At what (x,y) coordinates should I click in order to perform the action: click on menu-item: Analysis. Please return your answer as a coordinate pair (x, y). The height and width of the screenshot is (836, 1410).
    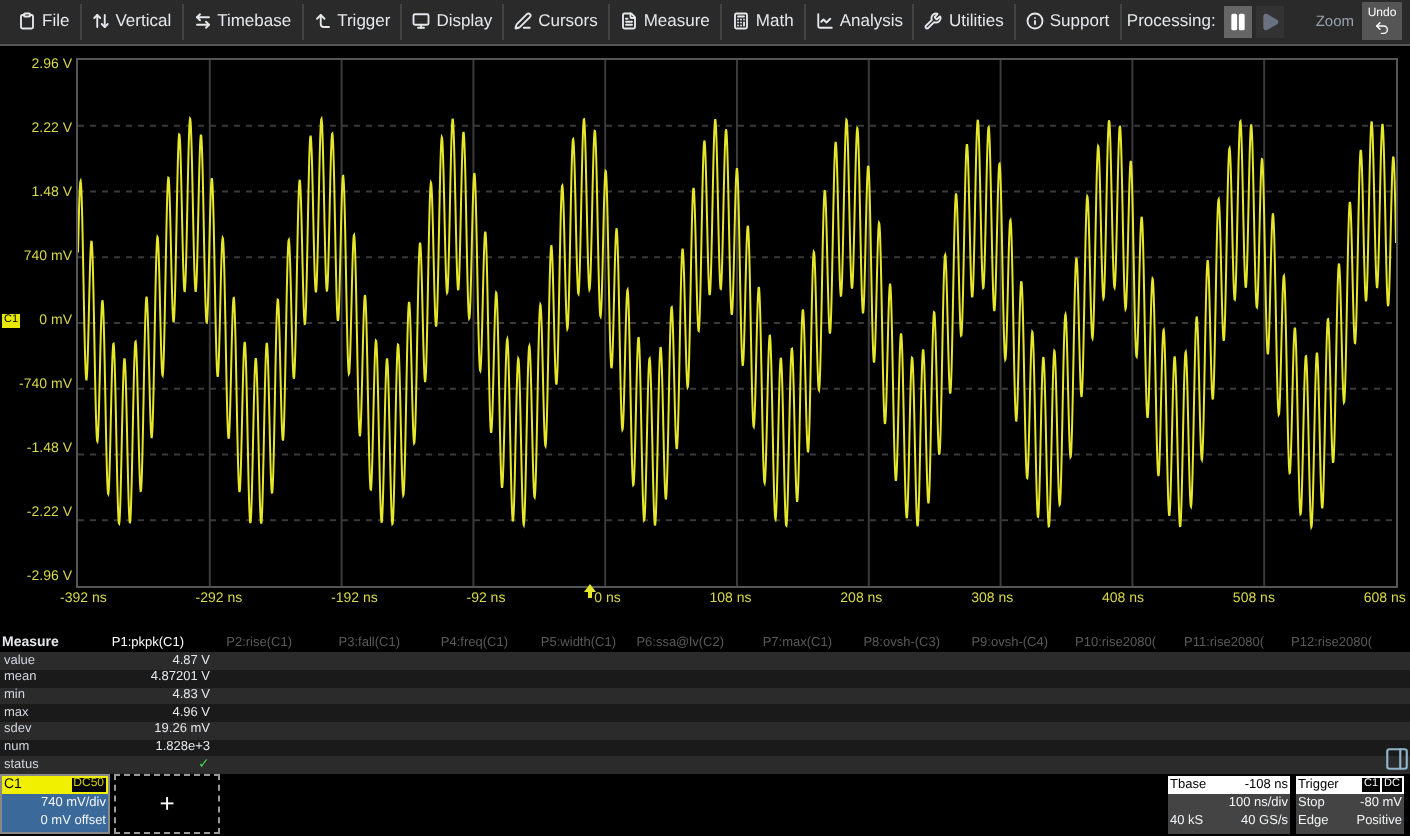
    Looking at the image, I should click on (860, 21).